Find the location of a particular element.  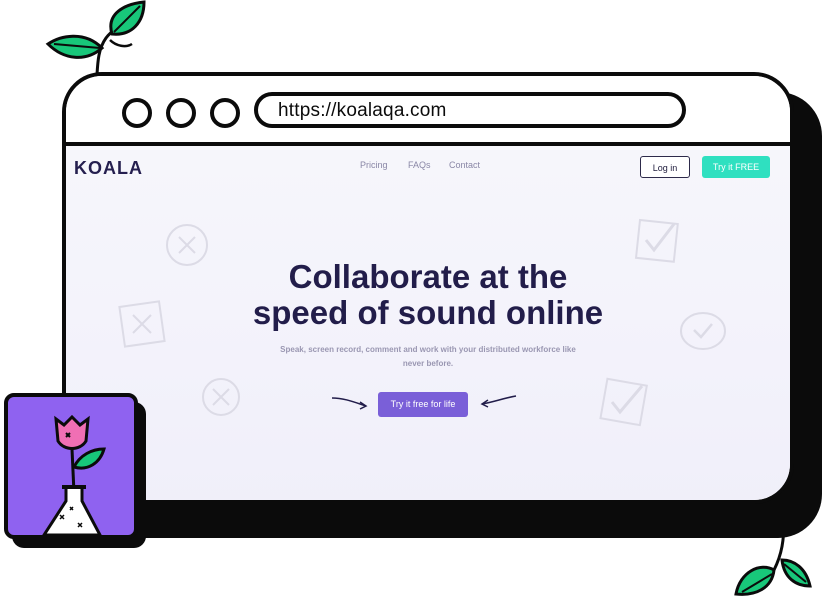

hero-heading: Collaborate at the speed of sound online is located at coordinates (428, 295).